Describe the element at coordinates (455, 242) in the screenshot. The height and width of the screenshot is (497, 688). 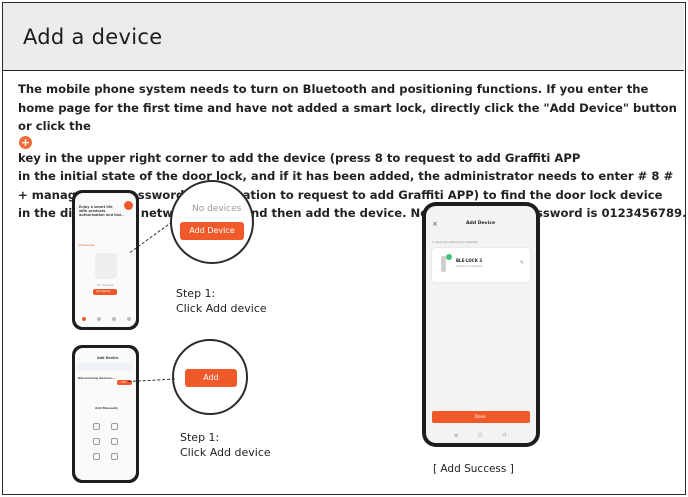
I see `added-note: 1 device(s) added successfully` at that location.